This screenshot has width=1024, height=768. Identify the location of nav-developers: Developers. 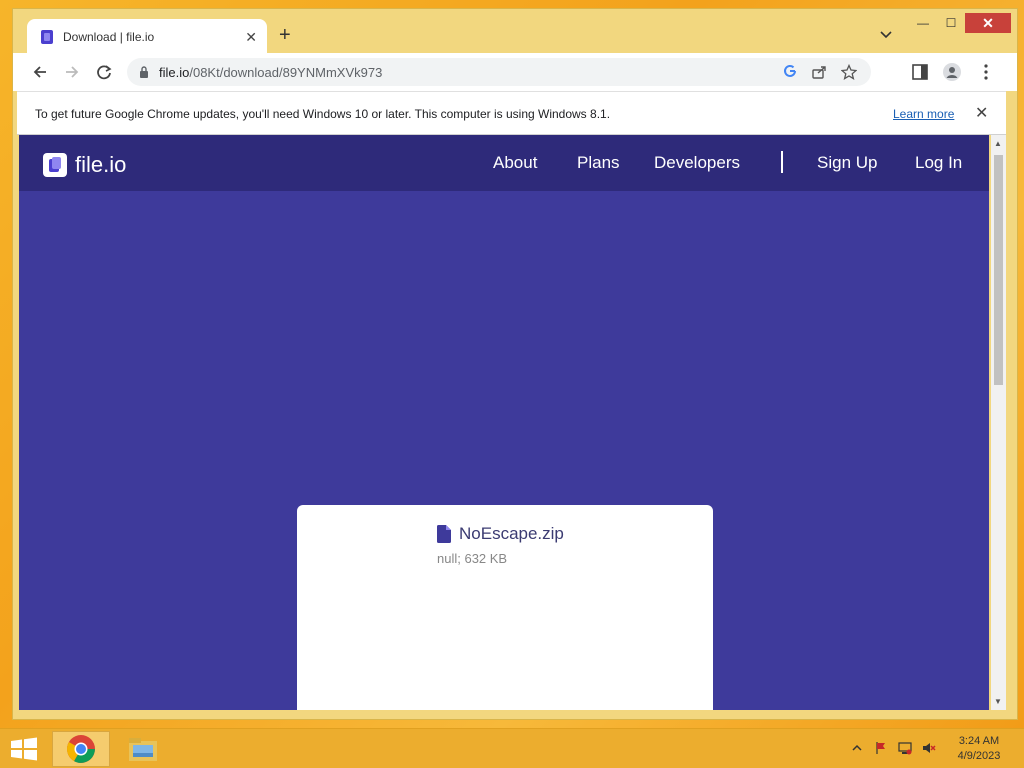
(697, 163).